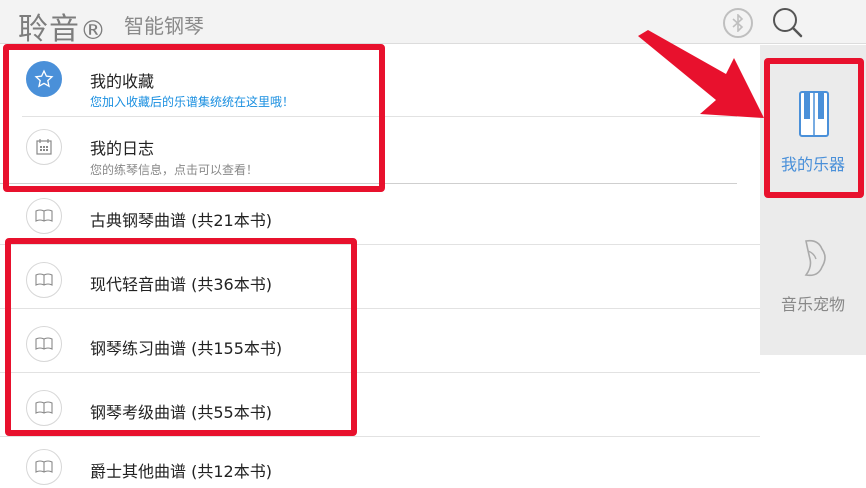  Describe the element at coordinates (194, 118) in the screenshot. I see `highlight-box-personal` at that location.